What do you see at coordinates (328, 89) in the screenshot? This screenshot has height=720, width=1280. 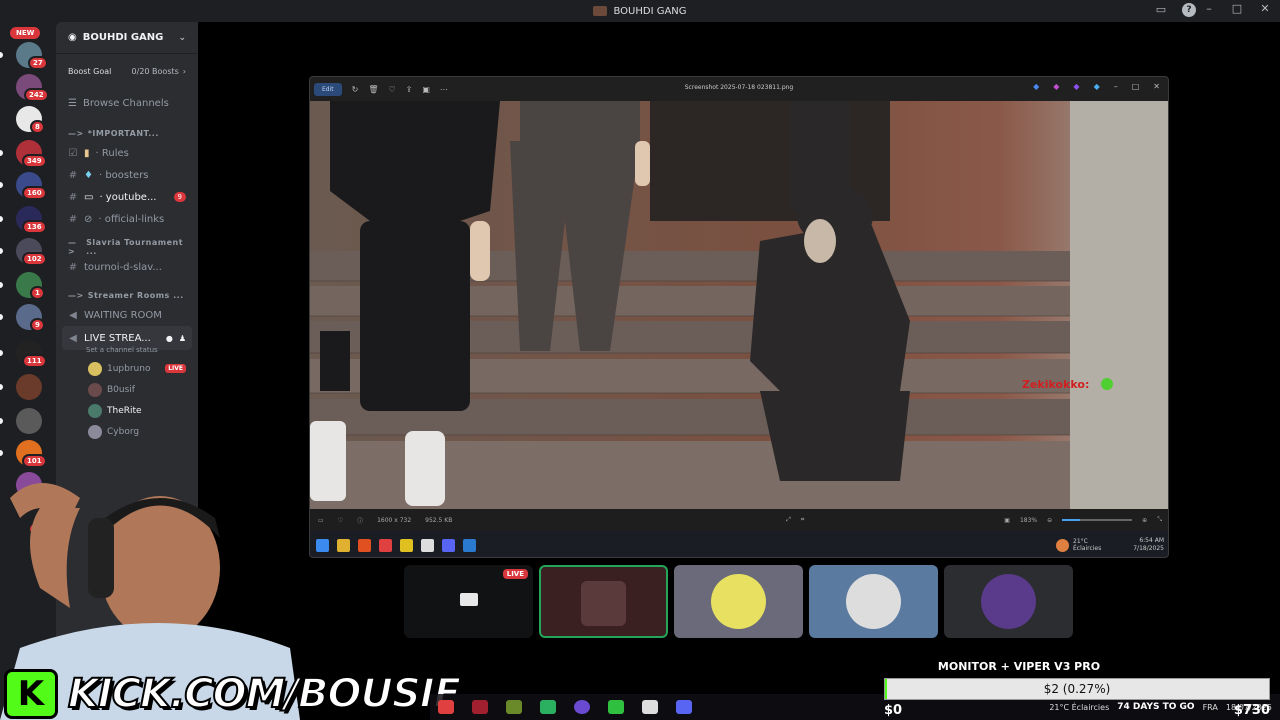 I see `edit-button: Edit` at bounding box center [328, 89].